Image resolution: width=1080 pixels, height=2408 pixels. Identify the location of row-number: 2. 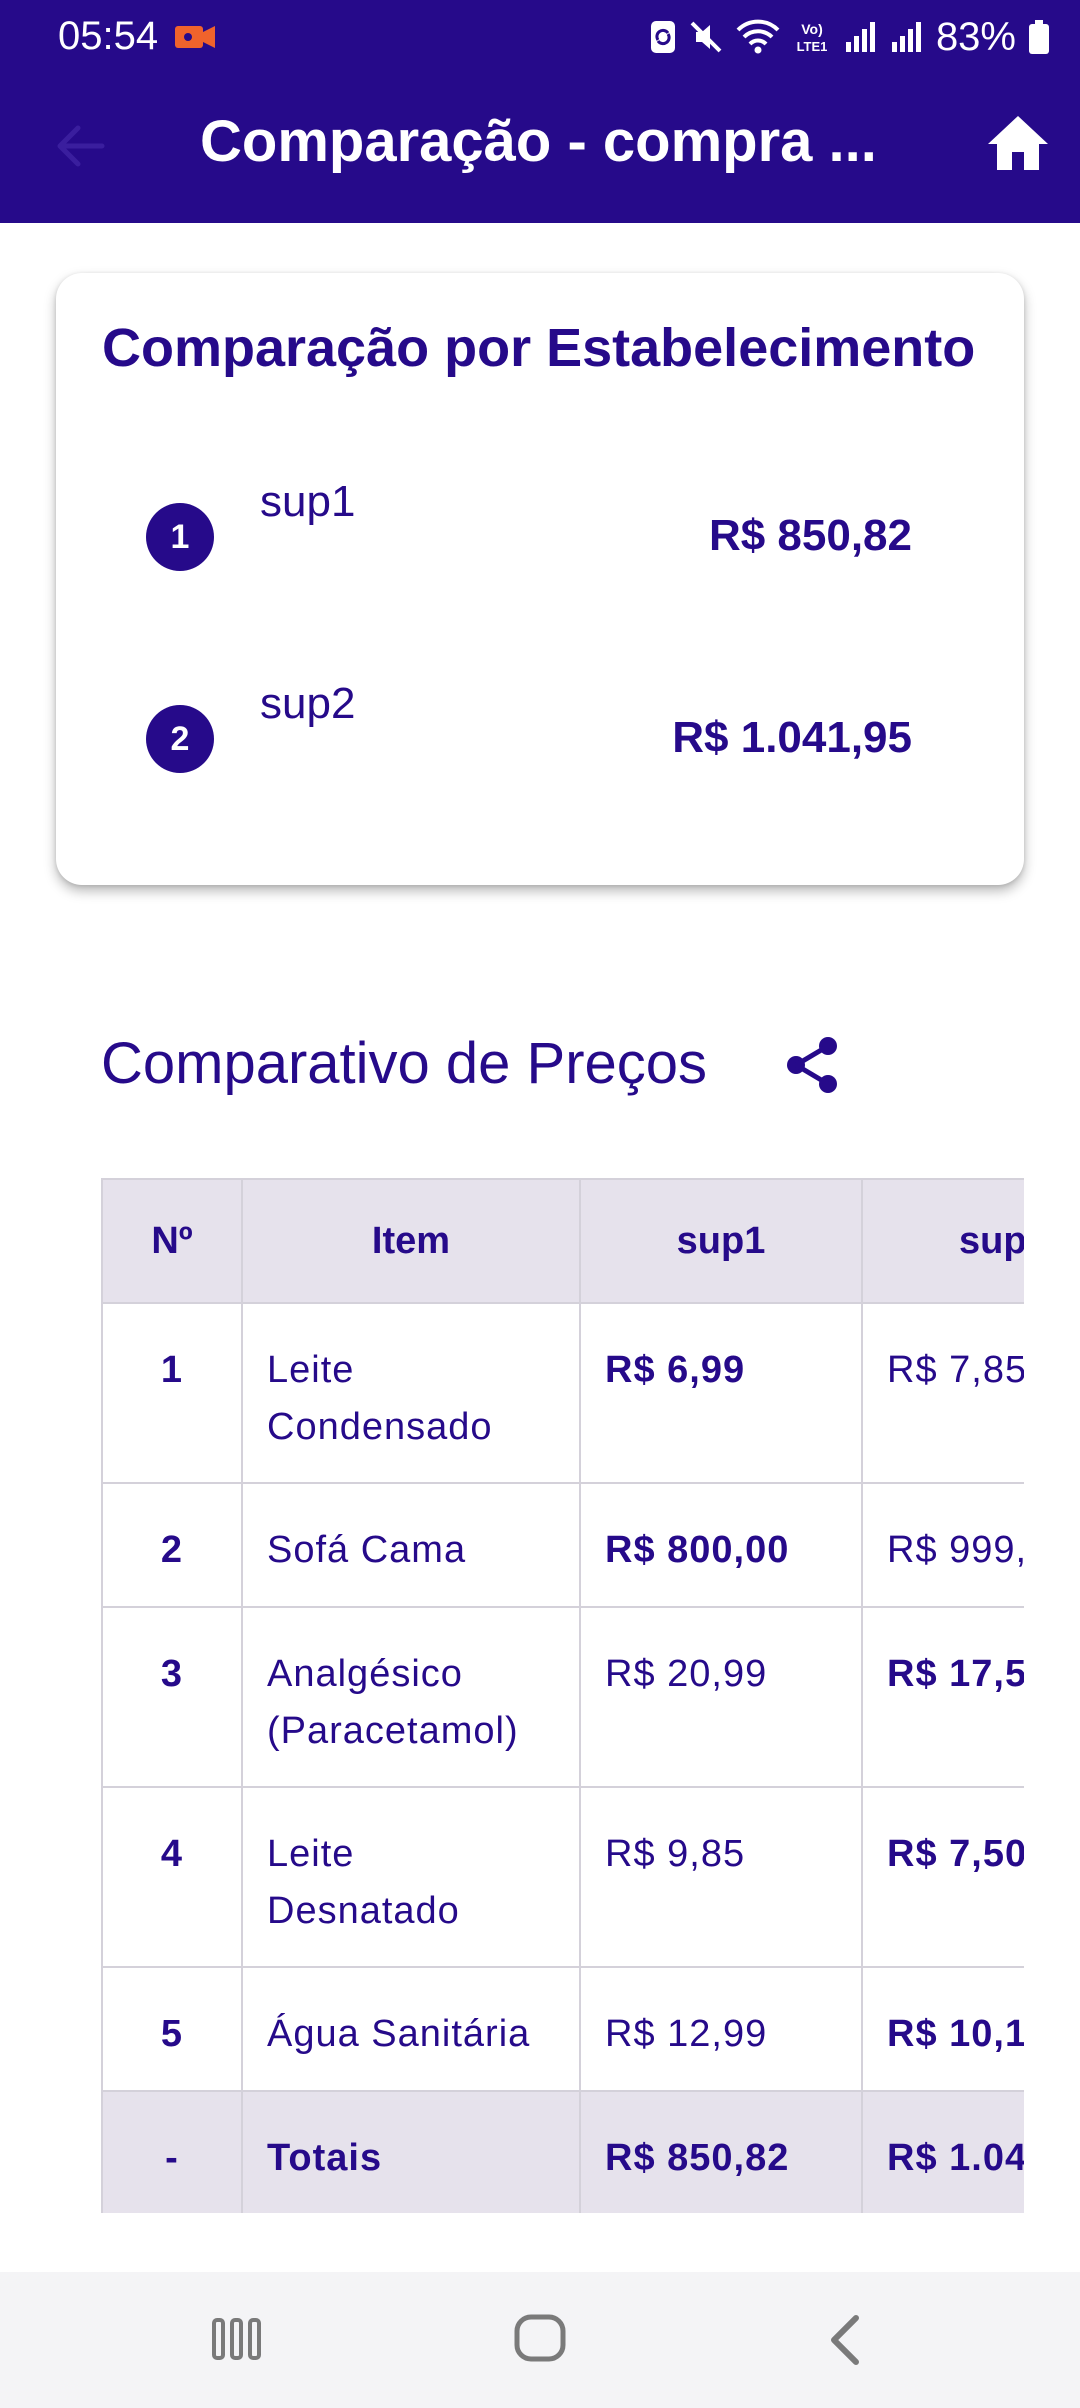
(172, 1545).